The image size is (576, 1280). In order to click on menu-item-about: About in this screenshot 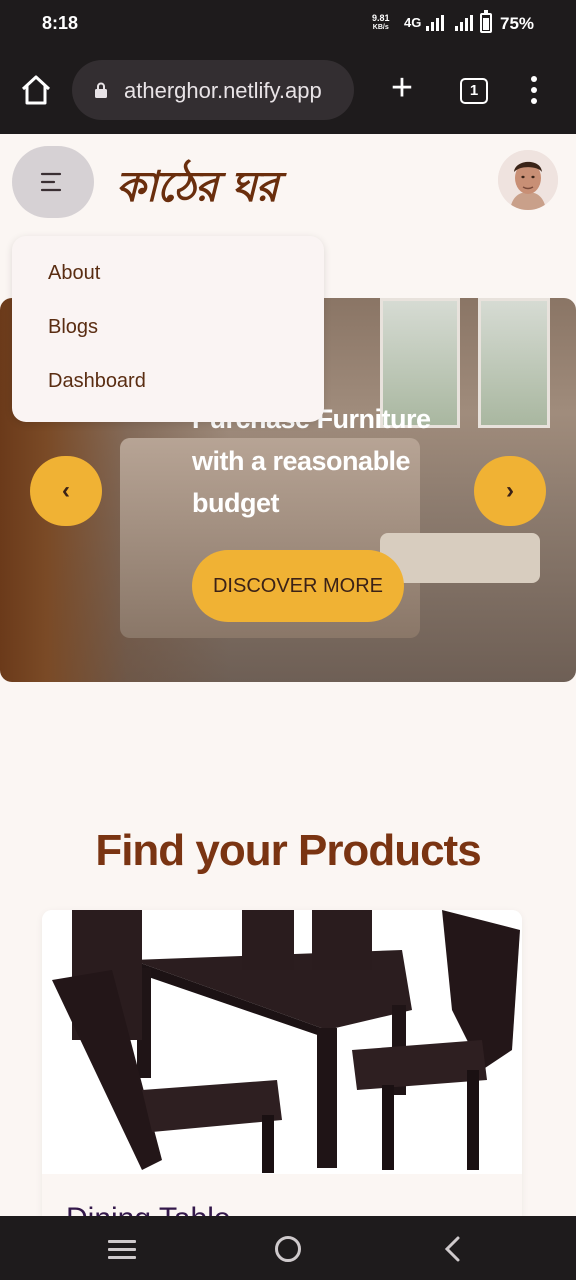, I will do `click(74, 273)`.